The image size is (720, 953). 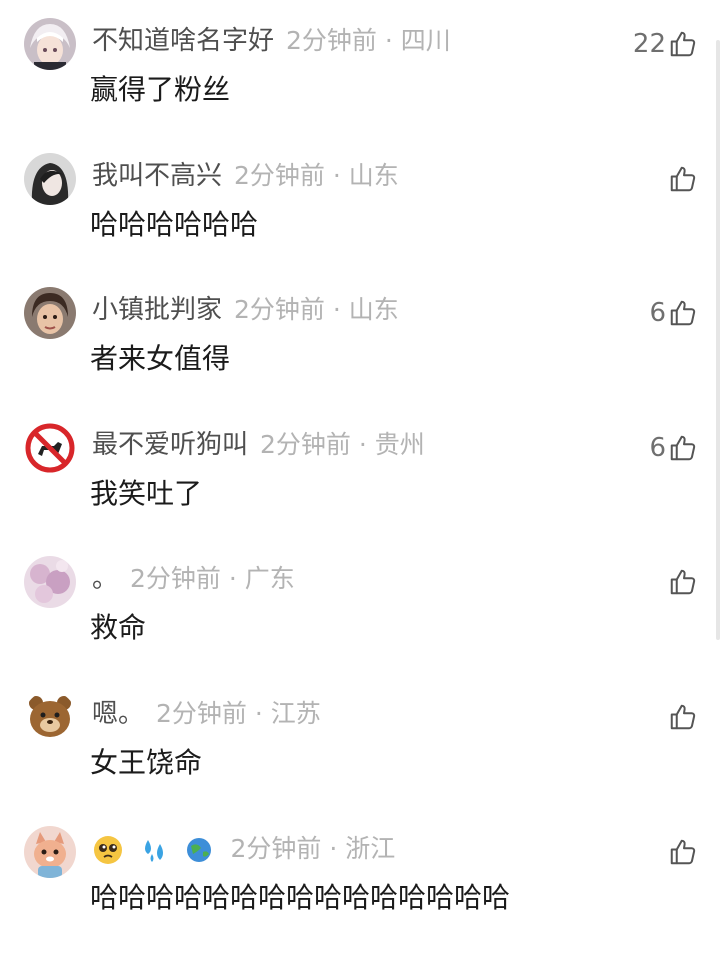 What do you see at coordinates (269, 578) in the screenshot?
I see `location: 广东` at bounding box center [269, 578].